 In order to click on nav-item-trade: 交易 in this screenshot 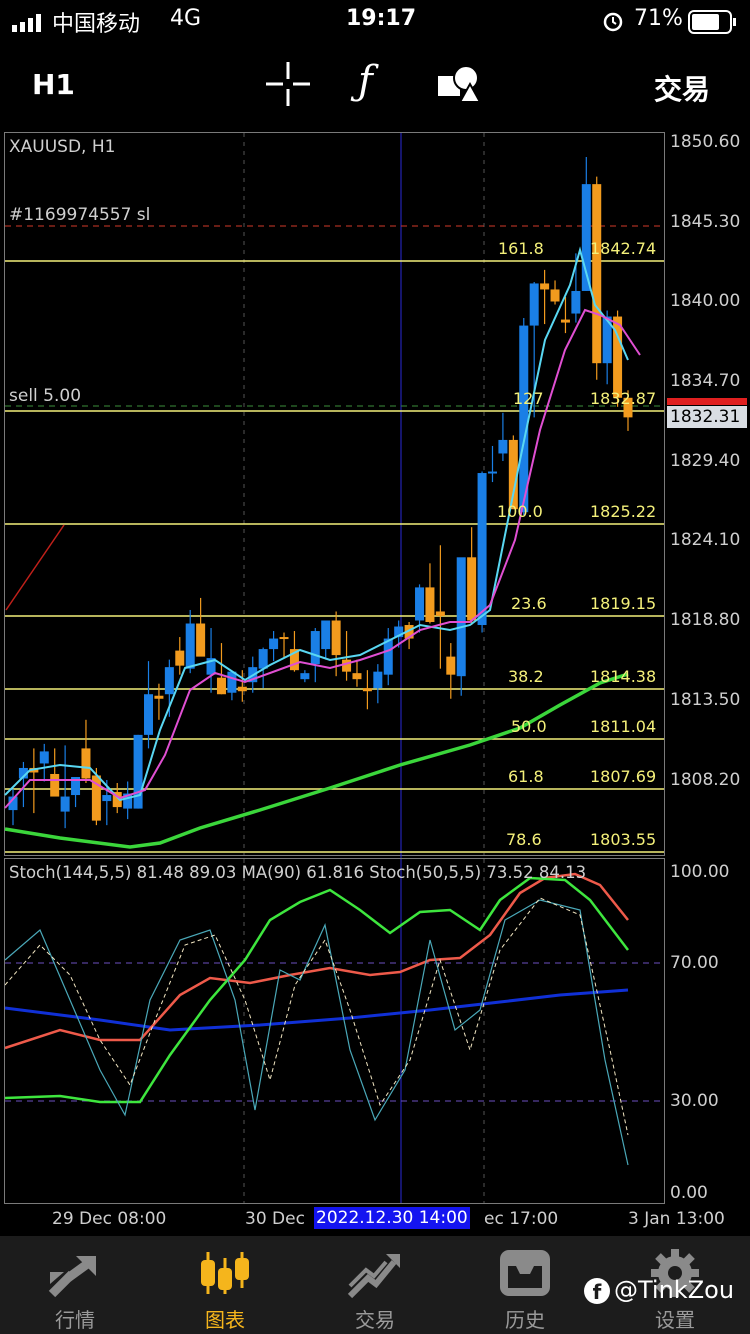, I will do `click(375, 1285)`.